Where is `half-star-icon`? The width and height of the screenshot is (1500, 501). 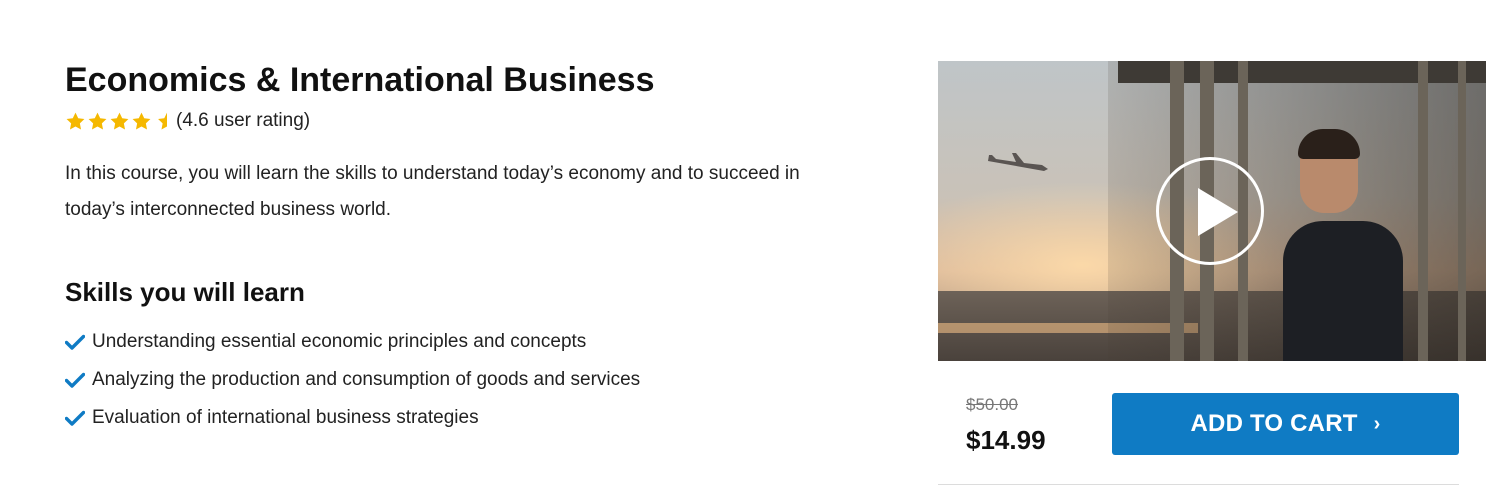
half-star-icon is located at coordinates (162, 120).